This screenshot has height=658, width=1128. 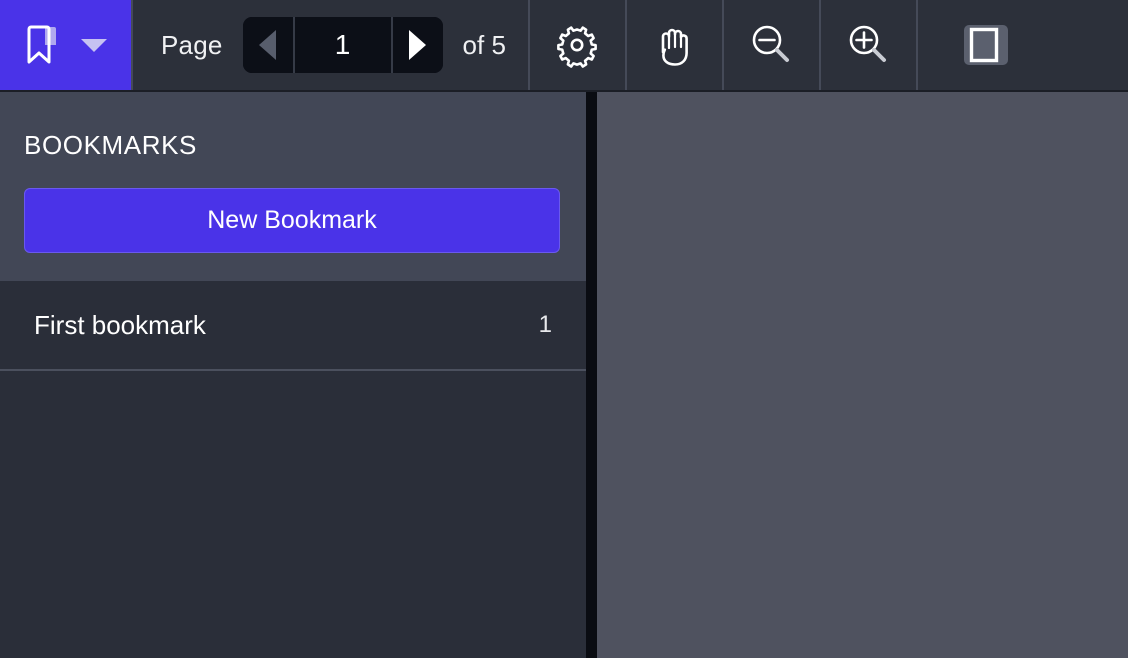 I want to click on triangle-left-icon, so click(x=268, y=45).